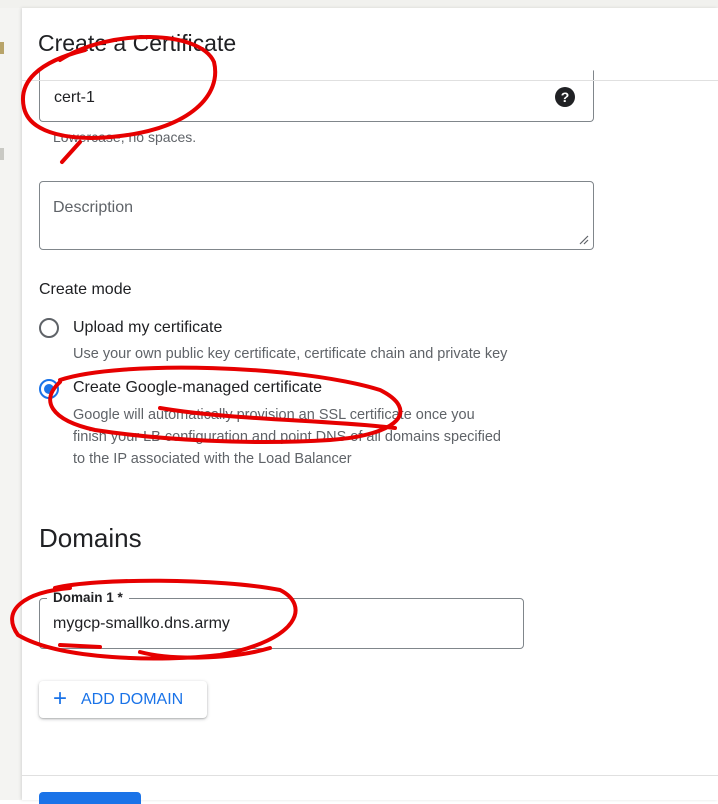  I want to click on footer-divider, so click(370, 775).